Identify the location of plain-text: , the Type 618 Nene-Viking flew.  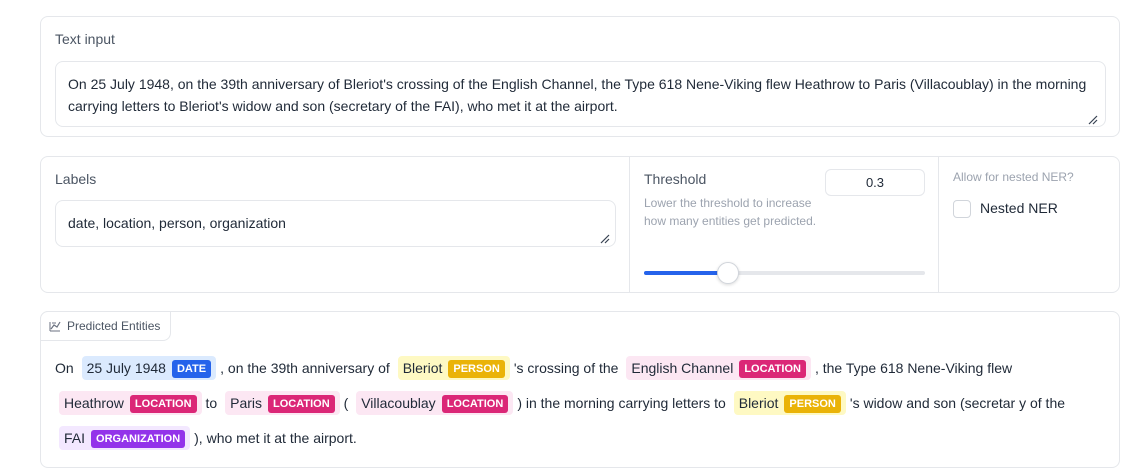
(913, 368).